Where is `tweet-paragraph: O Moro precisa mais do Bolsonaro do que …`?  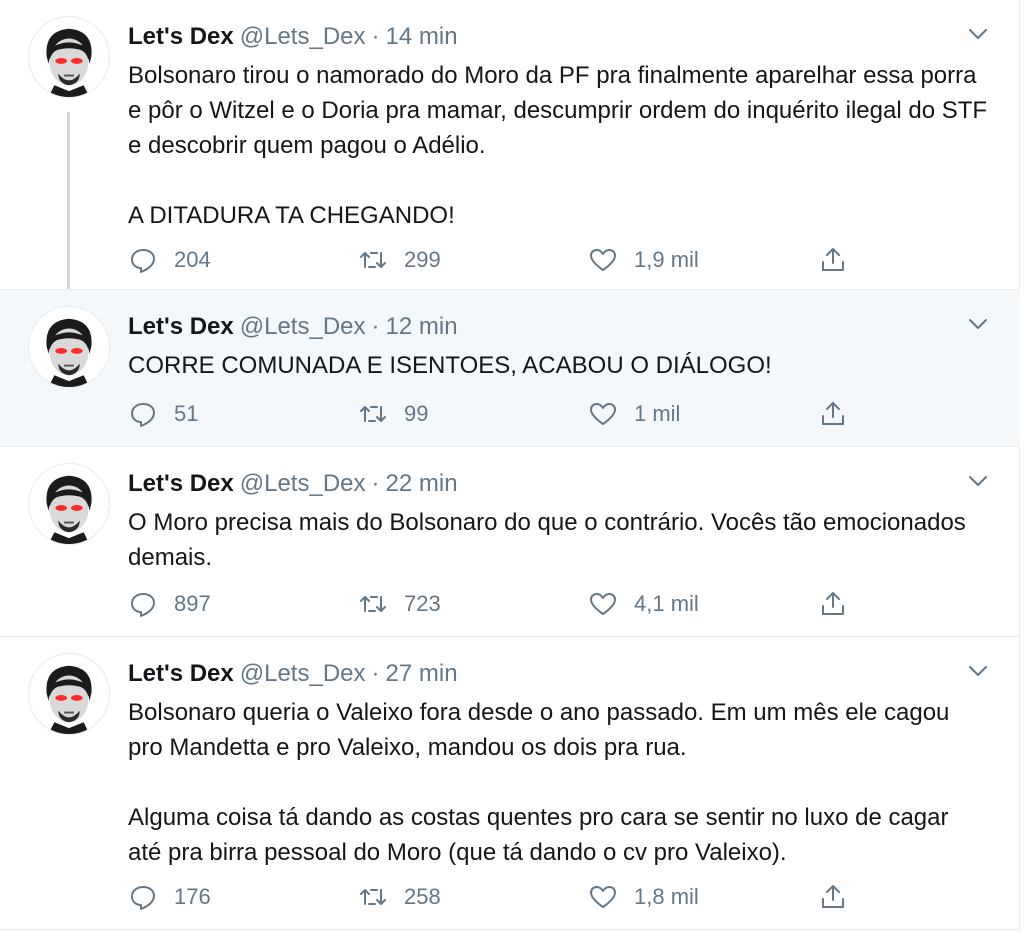 tweet-paragraph: O Moro precisa mais do Bolsonaro do que … is located at coordinates (547, 540).